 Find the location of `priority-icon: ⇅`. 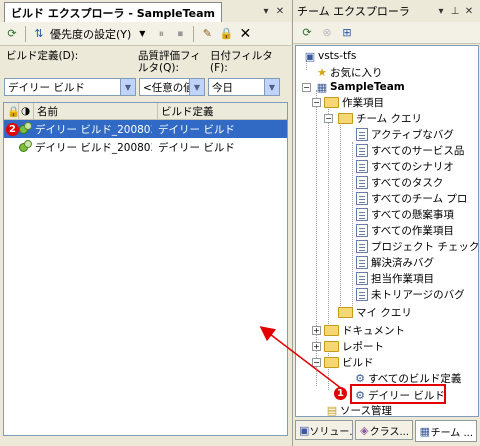

priority-icon: ⇅ is located at coordinates (39, 33).